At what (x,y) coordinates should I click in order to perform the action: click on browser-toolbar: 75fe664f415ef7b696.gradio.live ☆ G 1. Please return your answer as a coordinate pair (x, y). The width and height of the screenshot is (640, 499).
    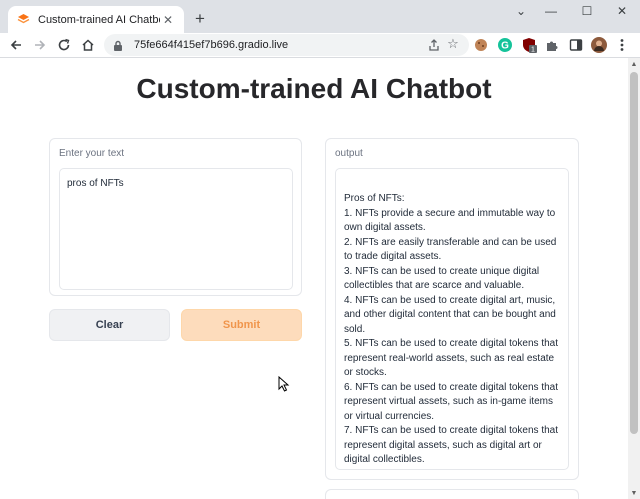
    Looking at the image, I should click on (320, 45).